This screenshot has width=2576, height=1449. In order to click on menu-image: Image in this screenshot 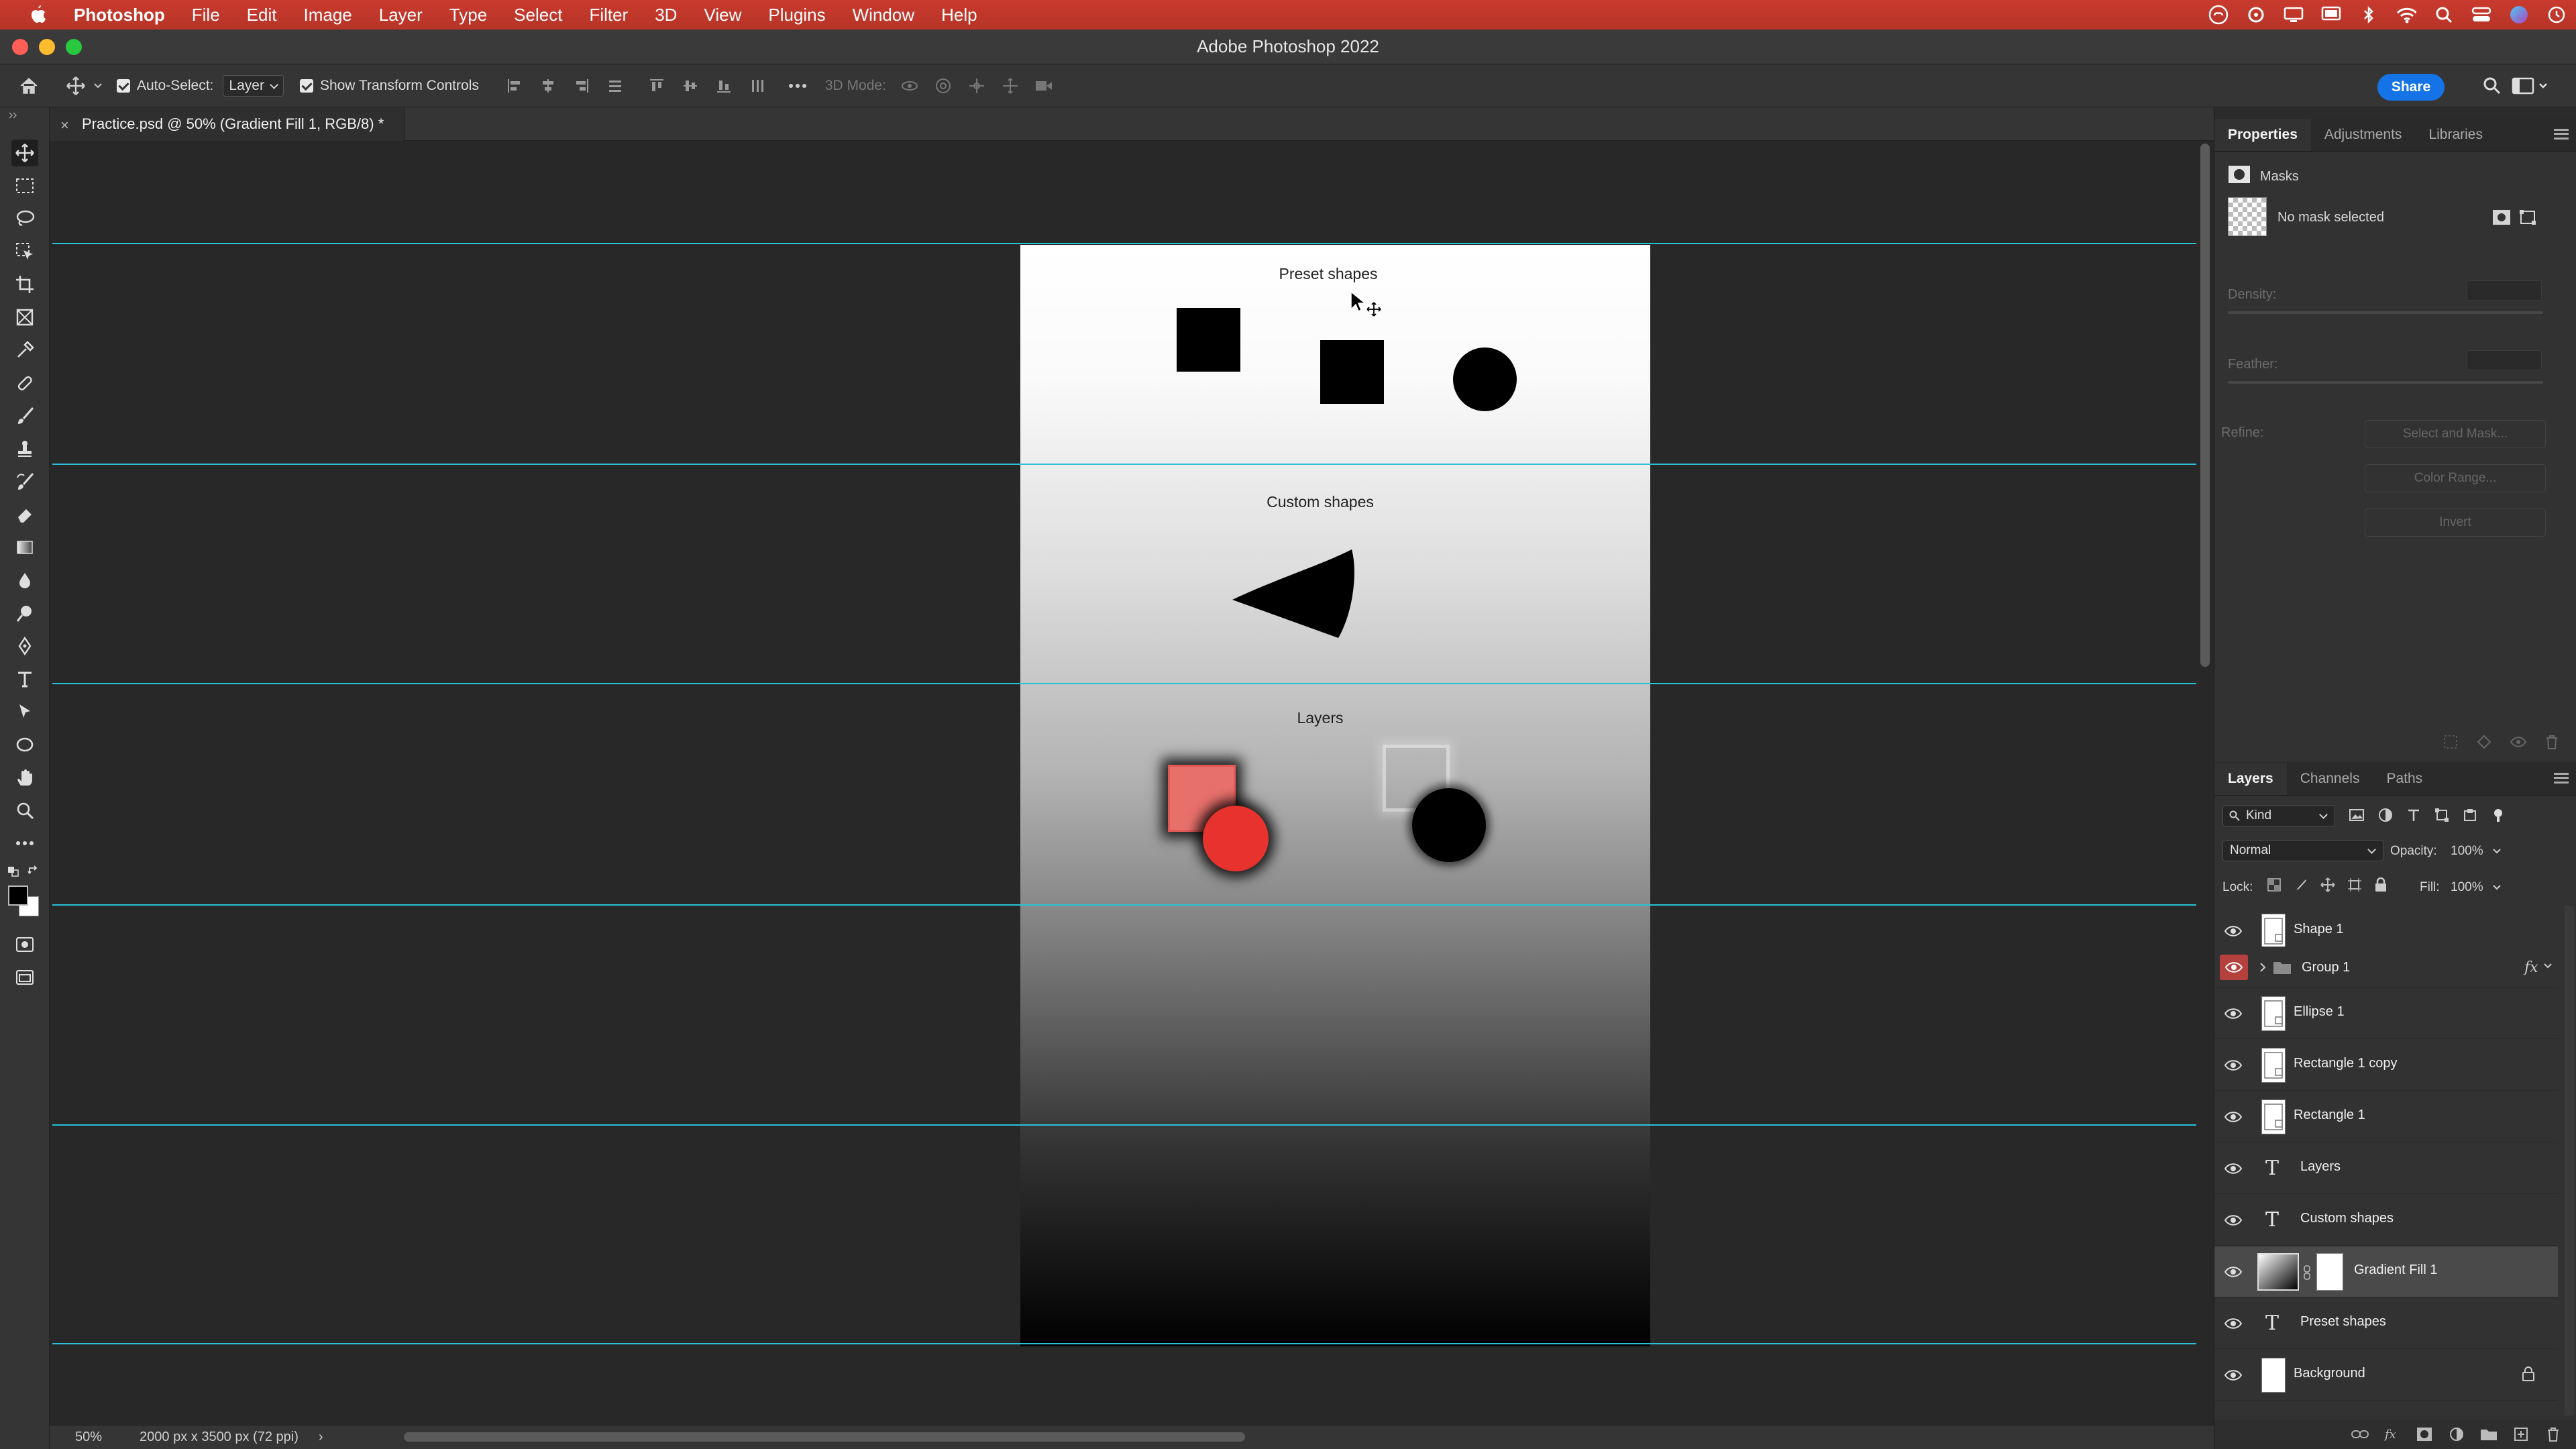, I will do `click(327, 15)`.